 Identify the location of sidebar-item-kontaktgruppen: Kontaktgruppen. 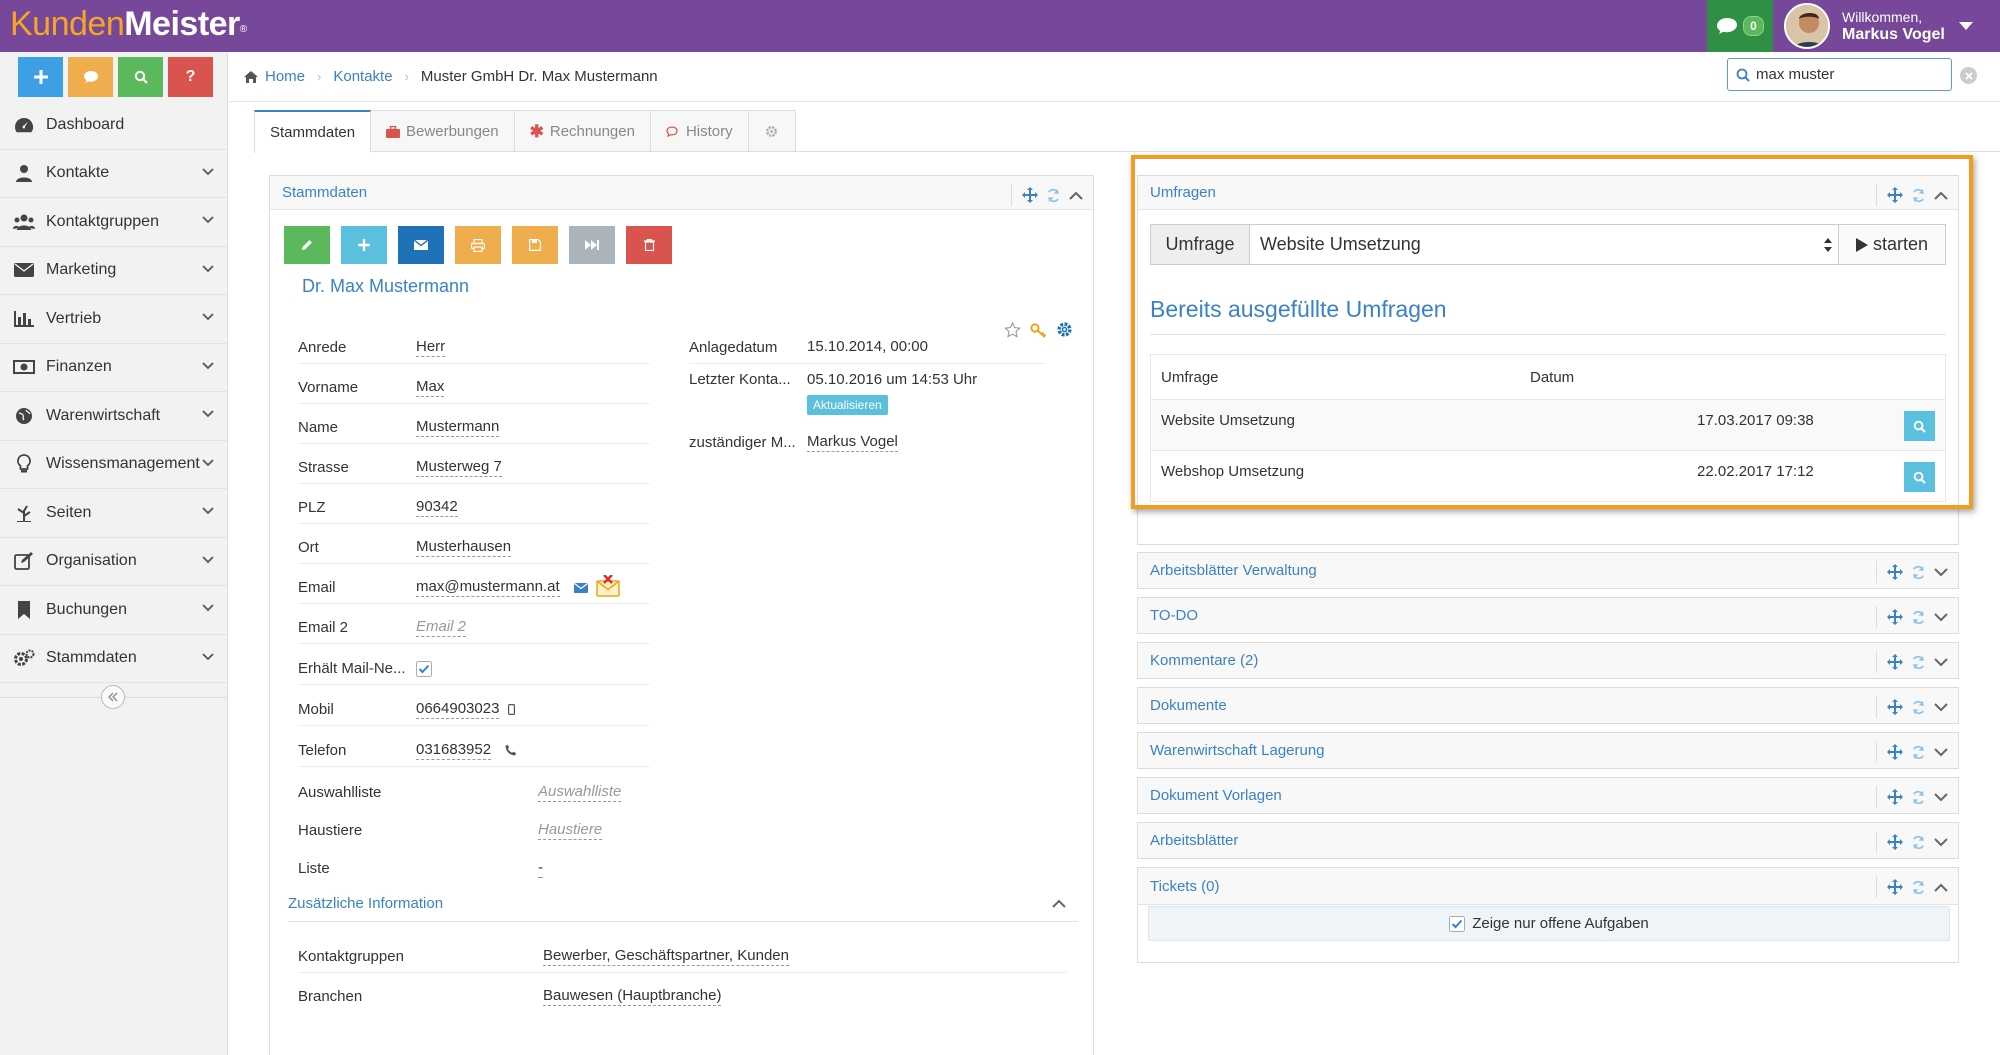
(114, 222).